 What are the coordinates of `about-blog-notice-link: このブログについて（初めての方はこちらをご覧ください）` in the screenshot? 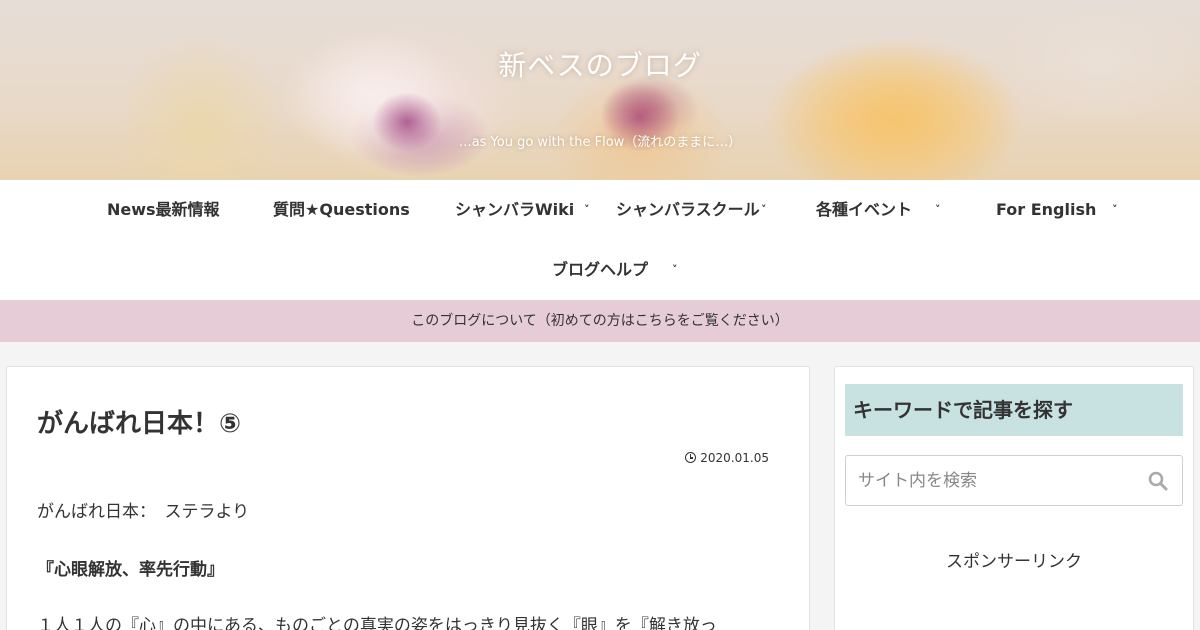 It's located at (600, 321).